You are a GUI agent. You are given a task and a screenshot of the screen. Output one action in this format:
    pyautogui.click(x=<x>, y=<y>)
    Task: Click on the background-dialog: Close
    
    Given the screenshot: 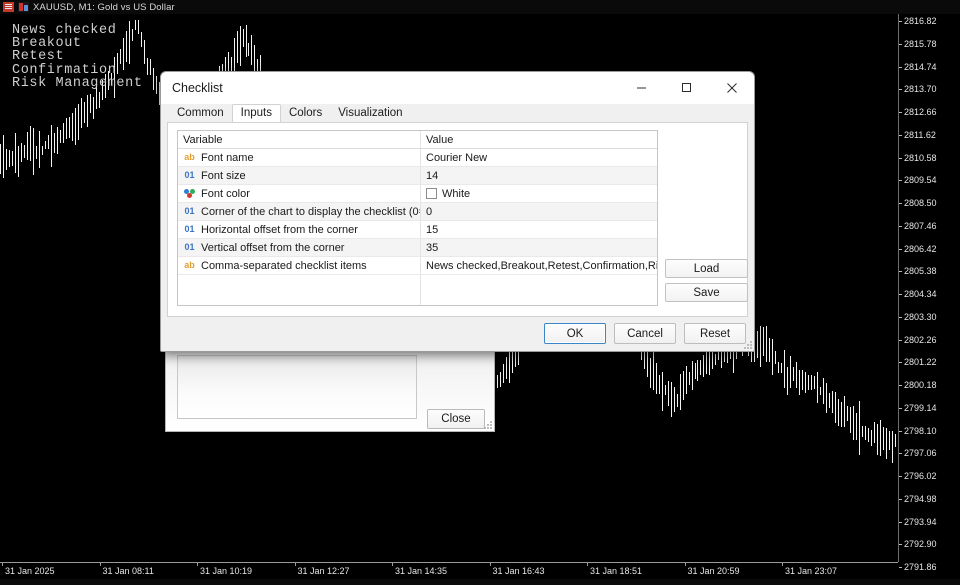 What is the action you would take?
    pyautogui.click(x=330, y=390)
    